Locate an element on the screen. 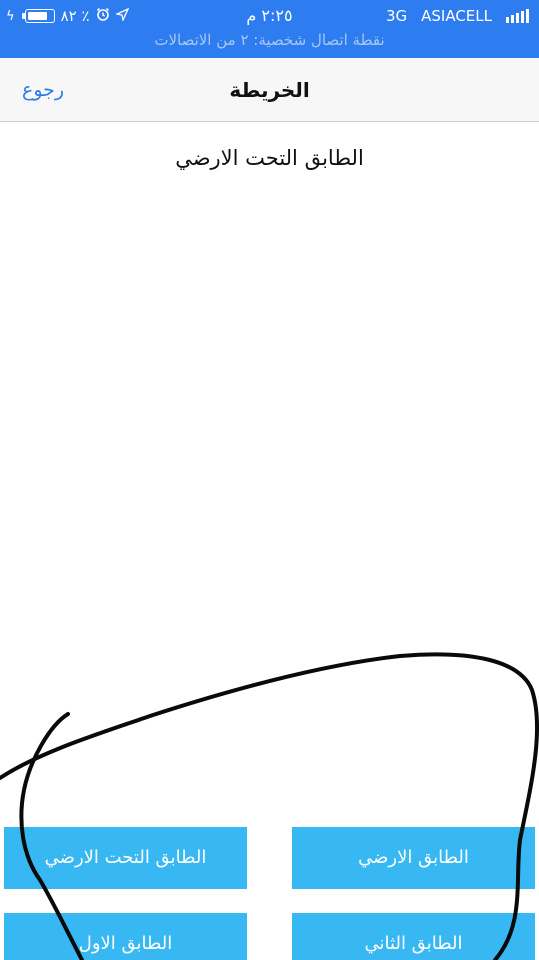 The width and height of the screenshot is (539, 960). status-right: 3G ASIACELL is located at coordinates (457, 16).